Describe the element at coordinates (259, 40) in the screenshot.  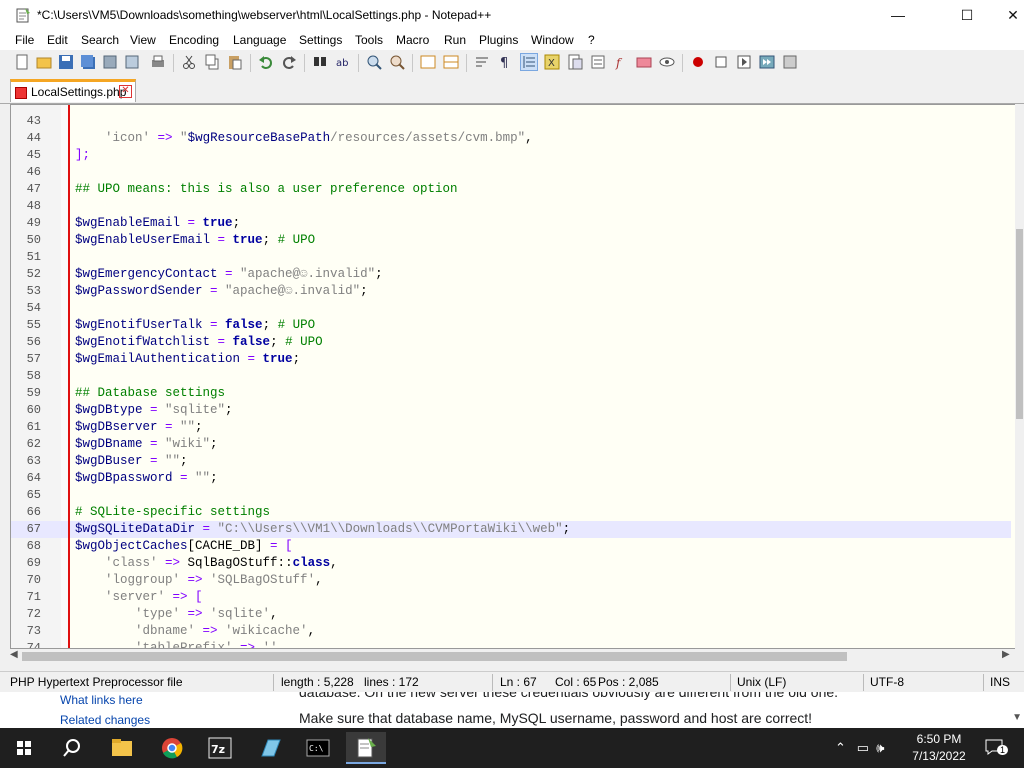
I see `menu-language: Language` at that location.